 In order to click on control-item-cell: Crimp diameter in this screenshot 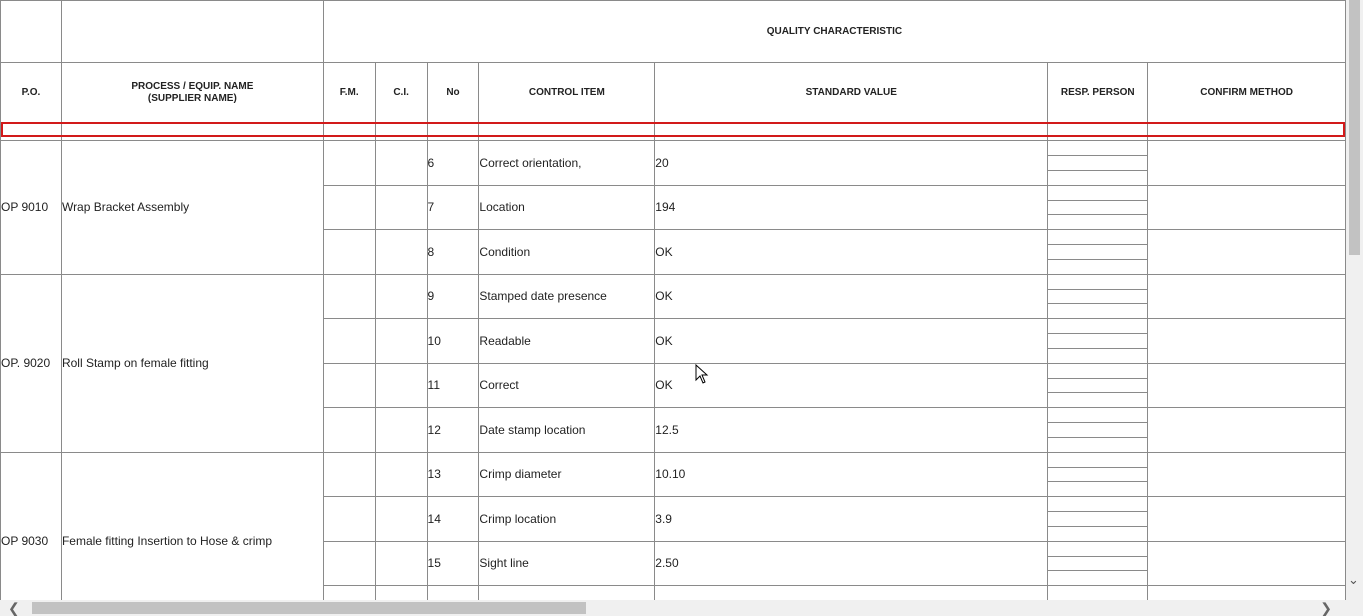, I will do `click(567, 474)`.